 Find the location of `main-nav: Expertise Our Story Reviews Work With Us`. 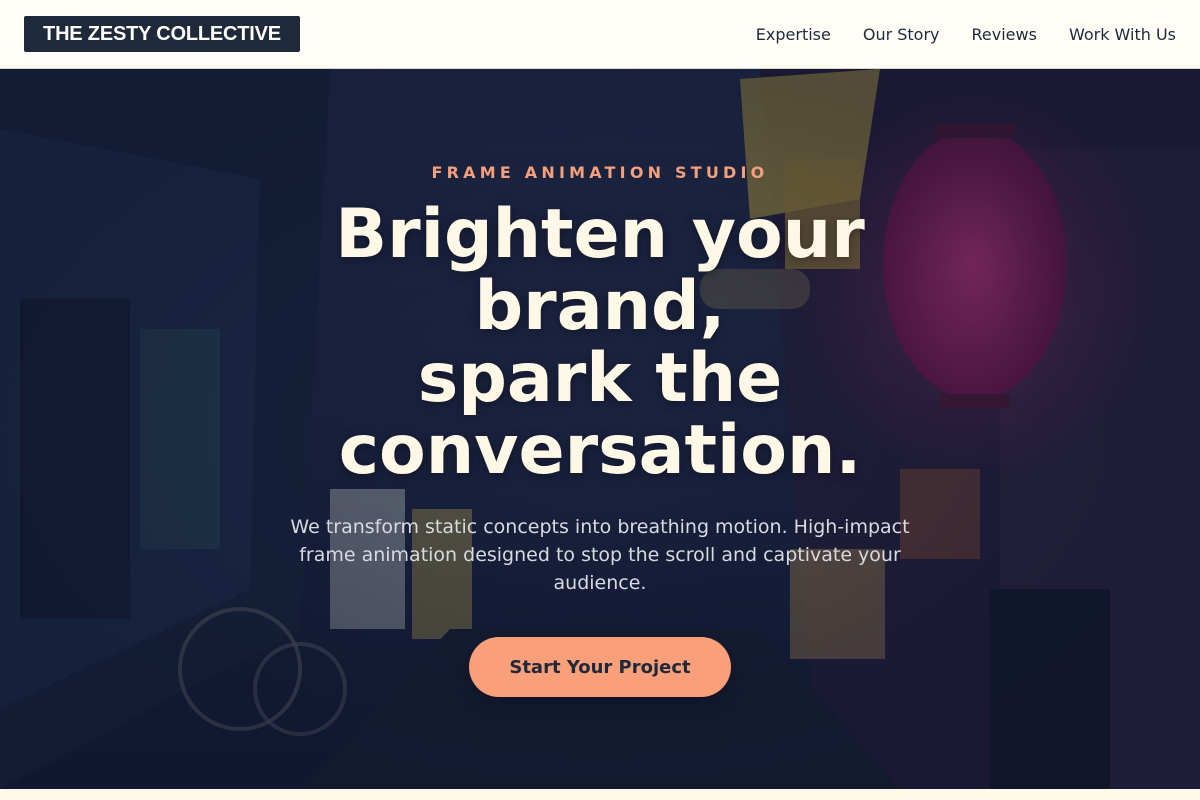

main-nav: Expertise Our Story Reviews Work With Us is located at coordinates (966, 34).